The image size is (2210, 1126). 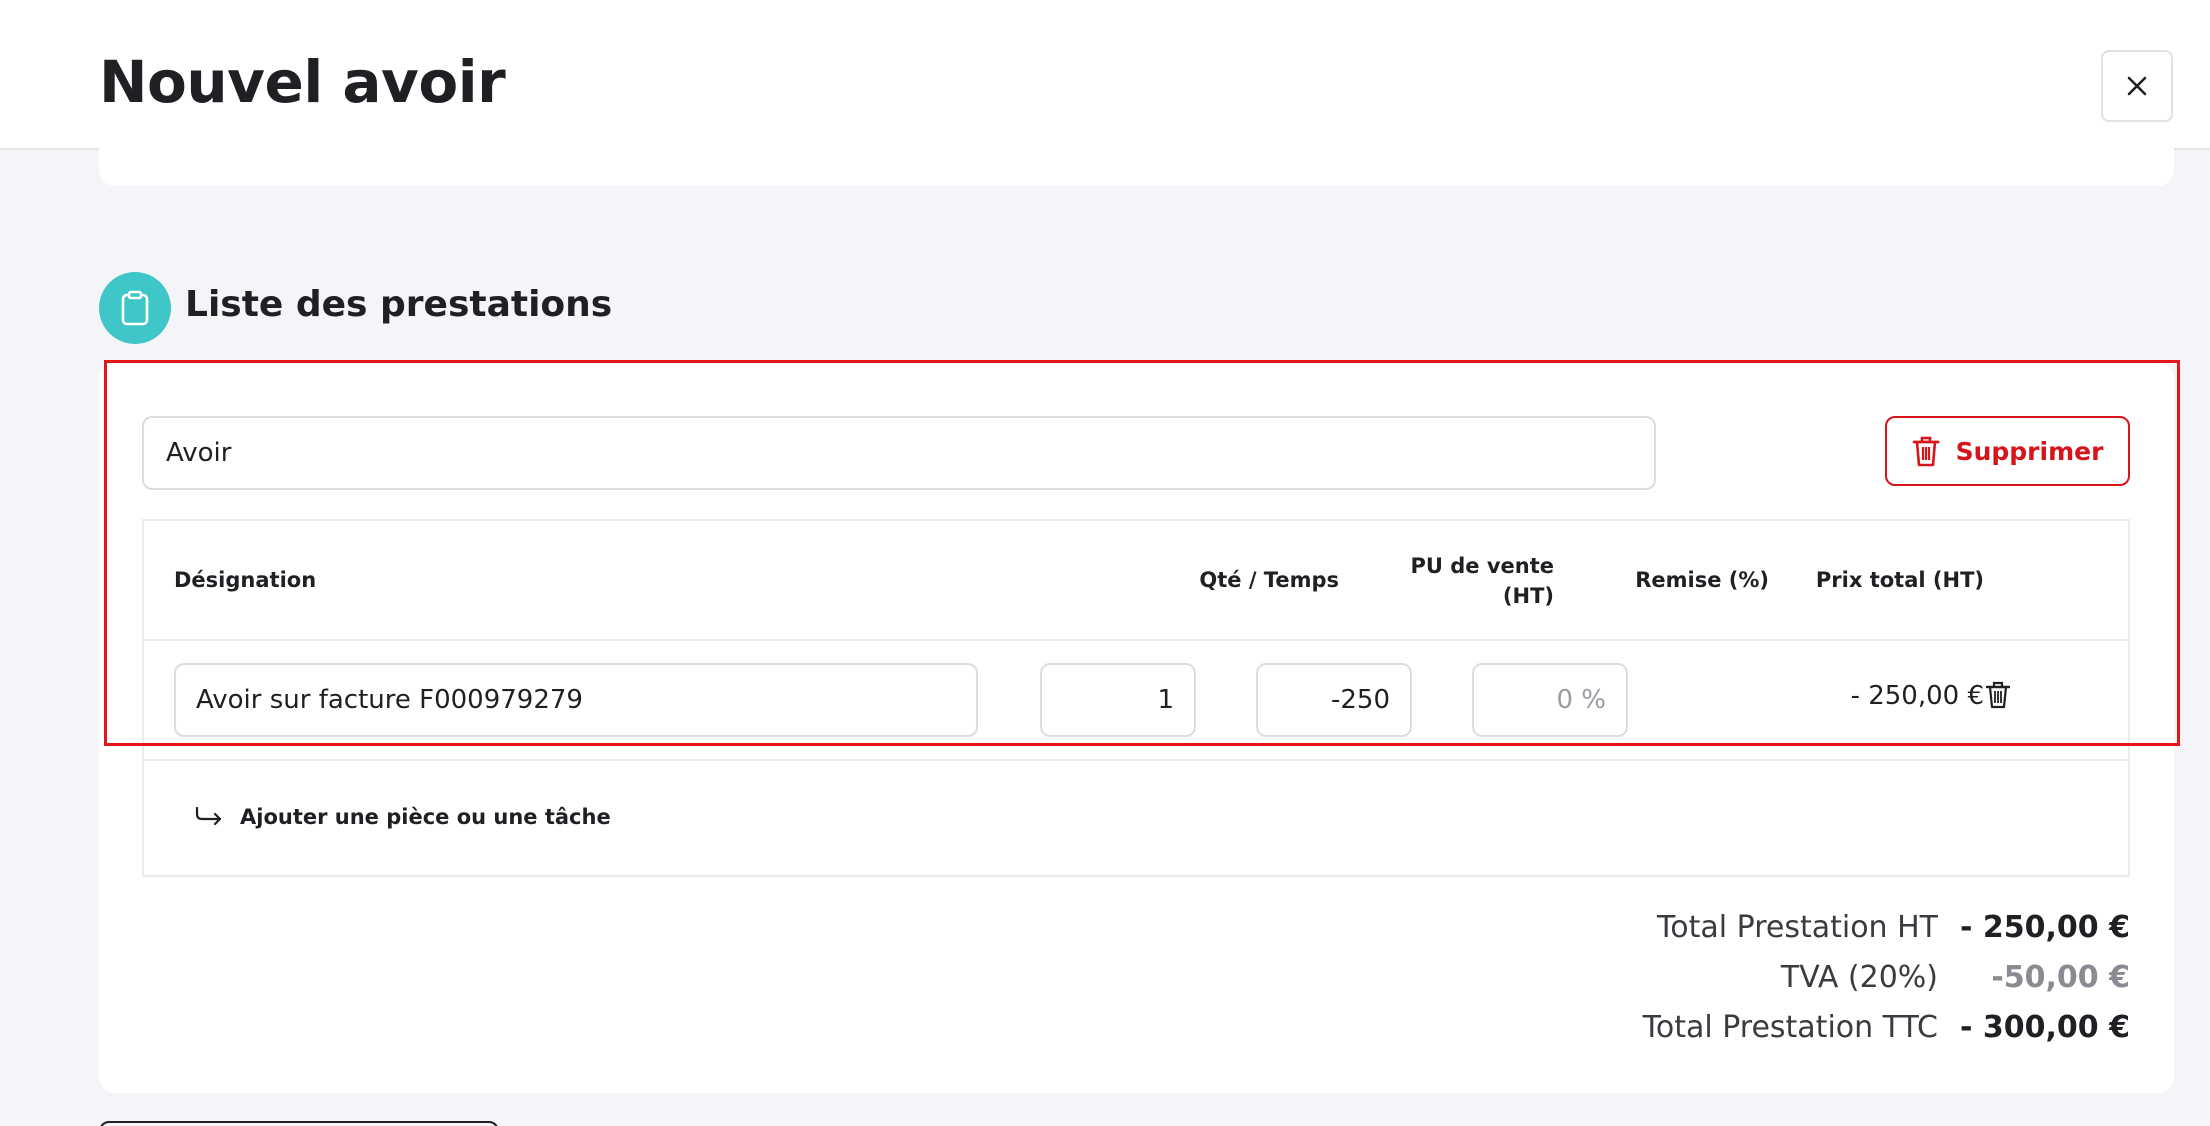 I want to click on clipboard-icon, so click(x=135, y=308).